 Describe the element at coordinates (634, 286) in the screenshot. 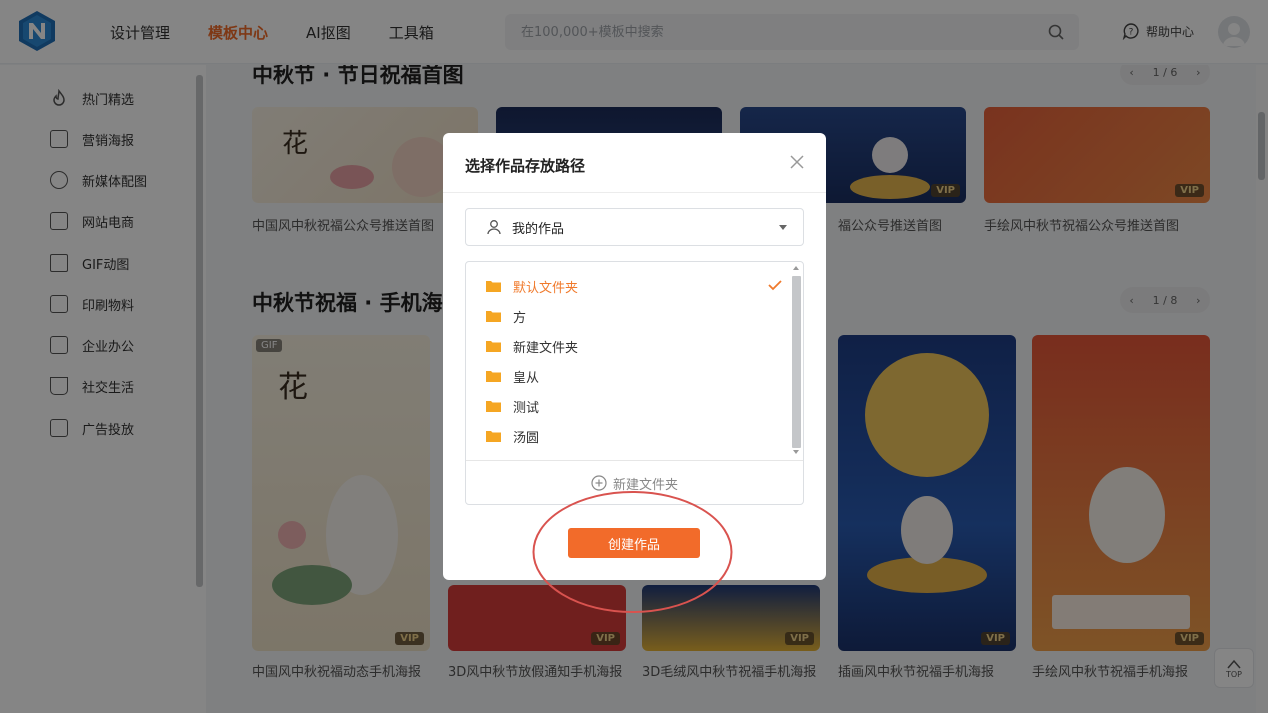

I see `folder-item: 默认文件夹` at that location.